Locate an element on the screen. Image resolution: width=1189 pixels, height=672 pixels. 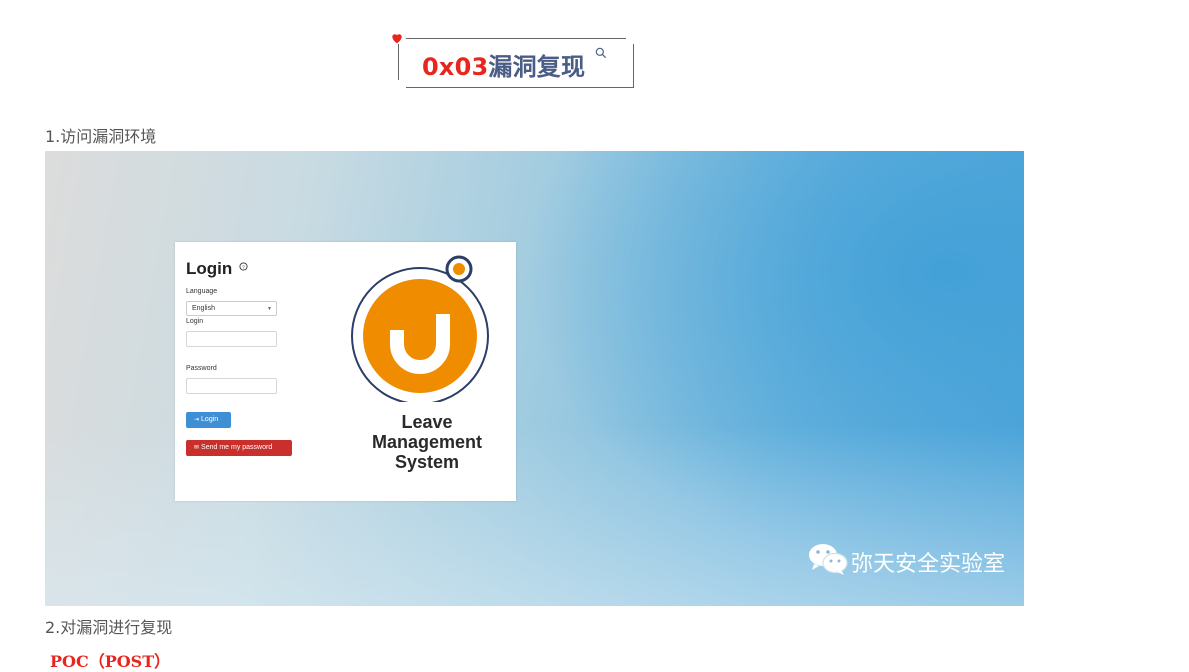
app-name: Leave Management System is located at coordinates (427, 442).